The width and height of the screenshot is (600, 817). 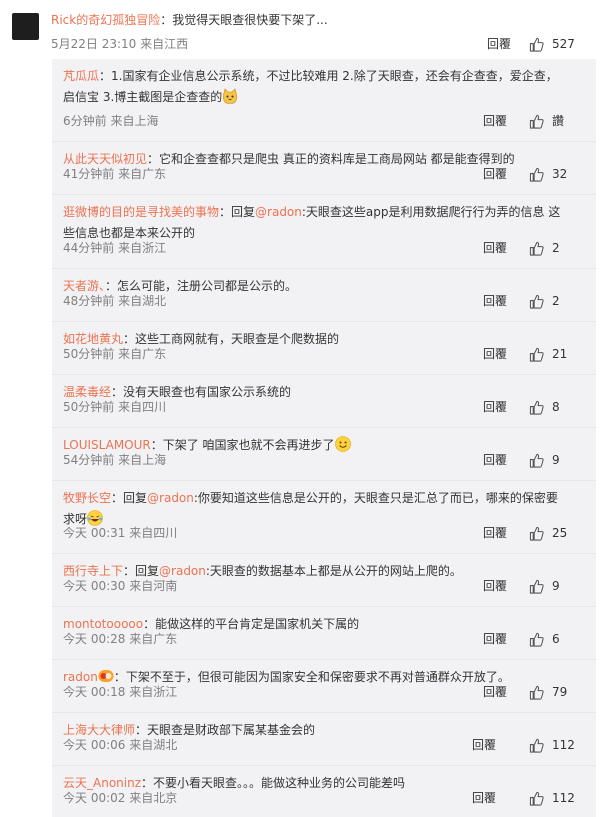 What do you see at coordinates (87, 392) in the screenshot?
I see `username-link: 温柔毒经` at bounding box center [87, 392].